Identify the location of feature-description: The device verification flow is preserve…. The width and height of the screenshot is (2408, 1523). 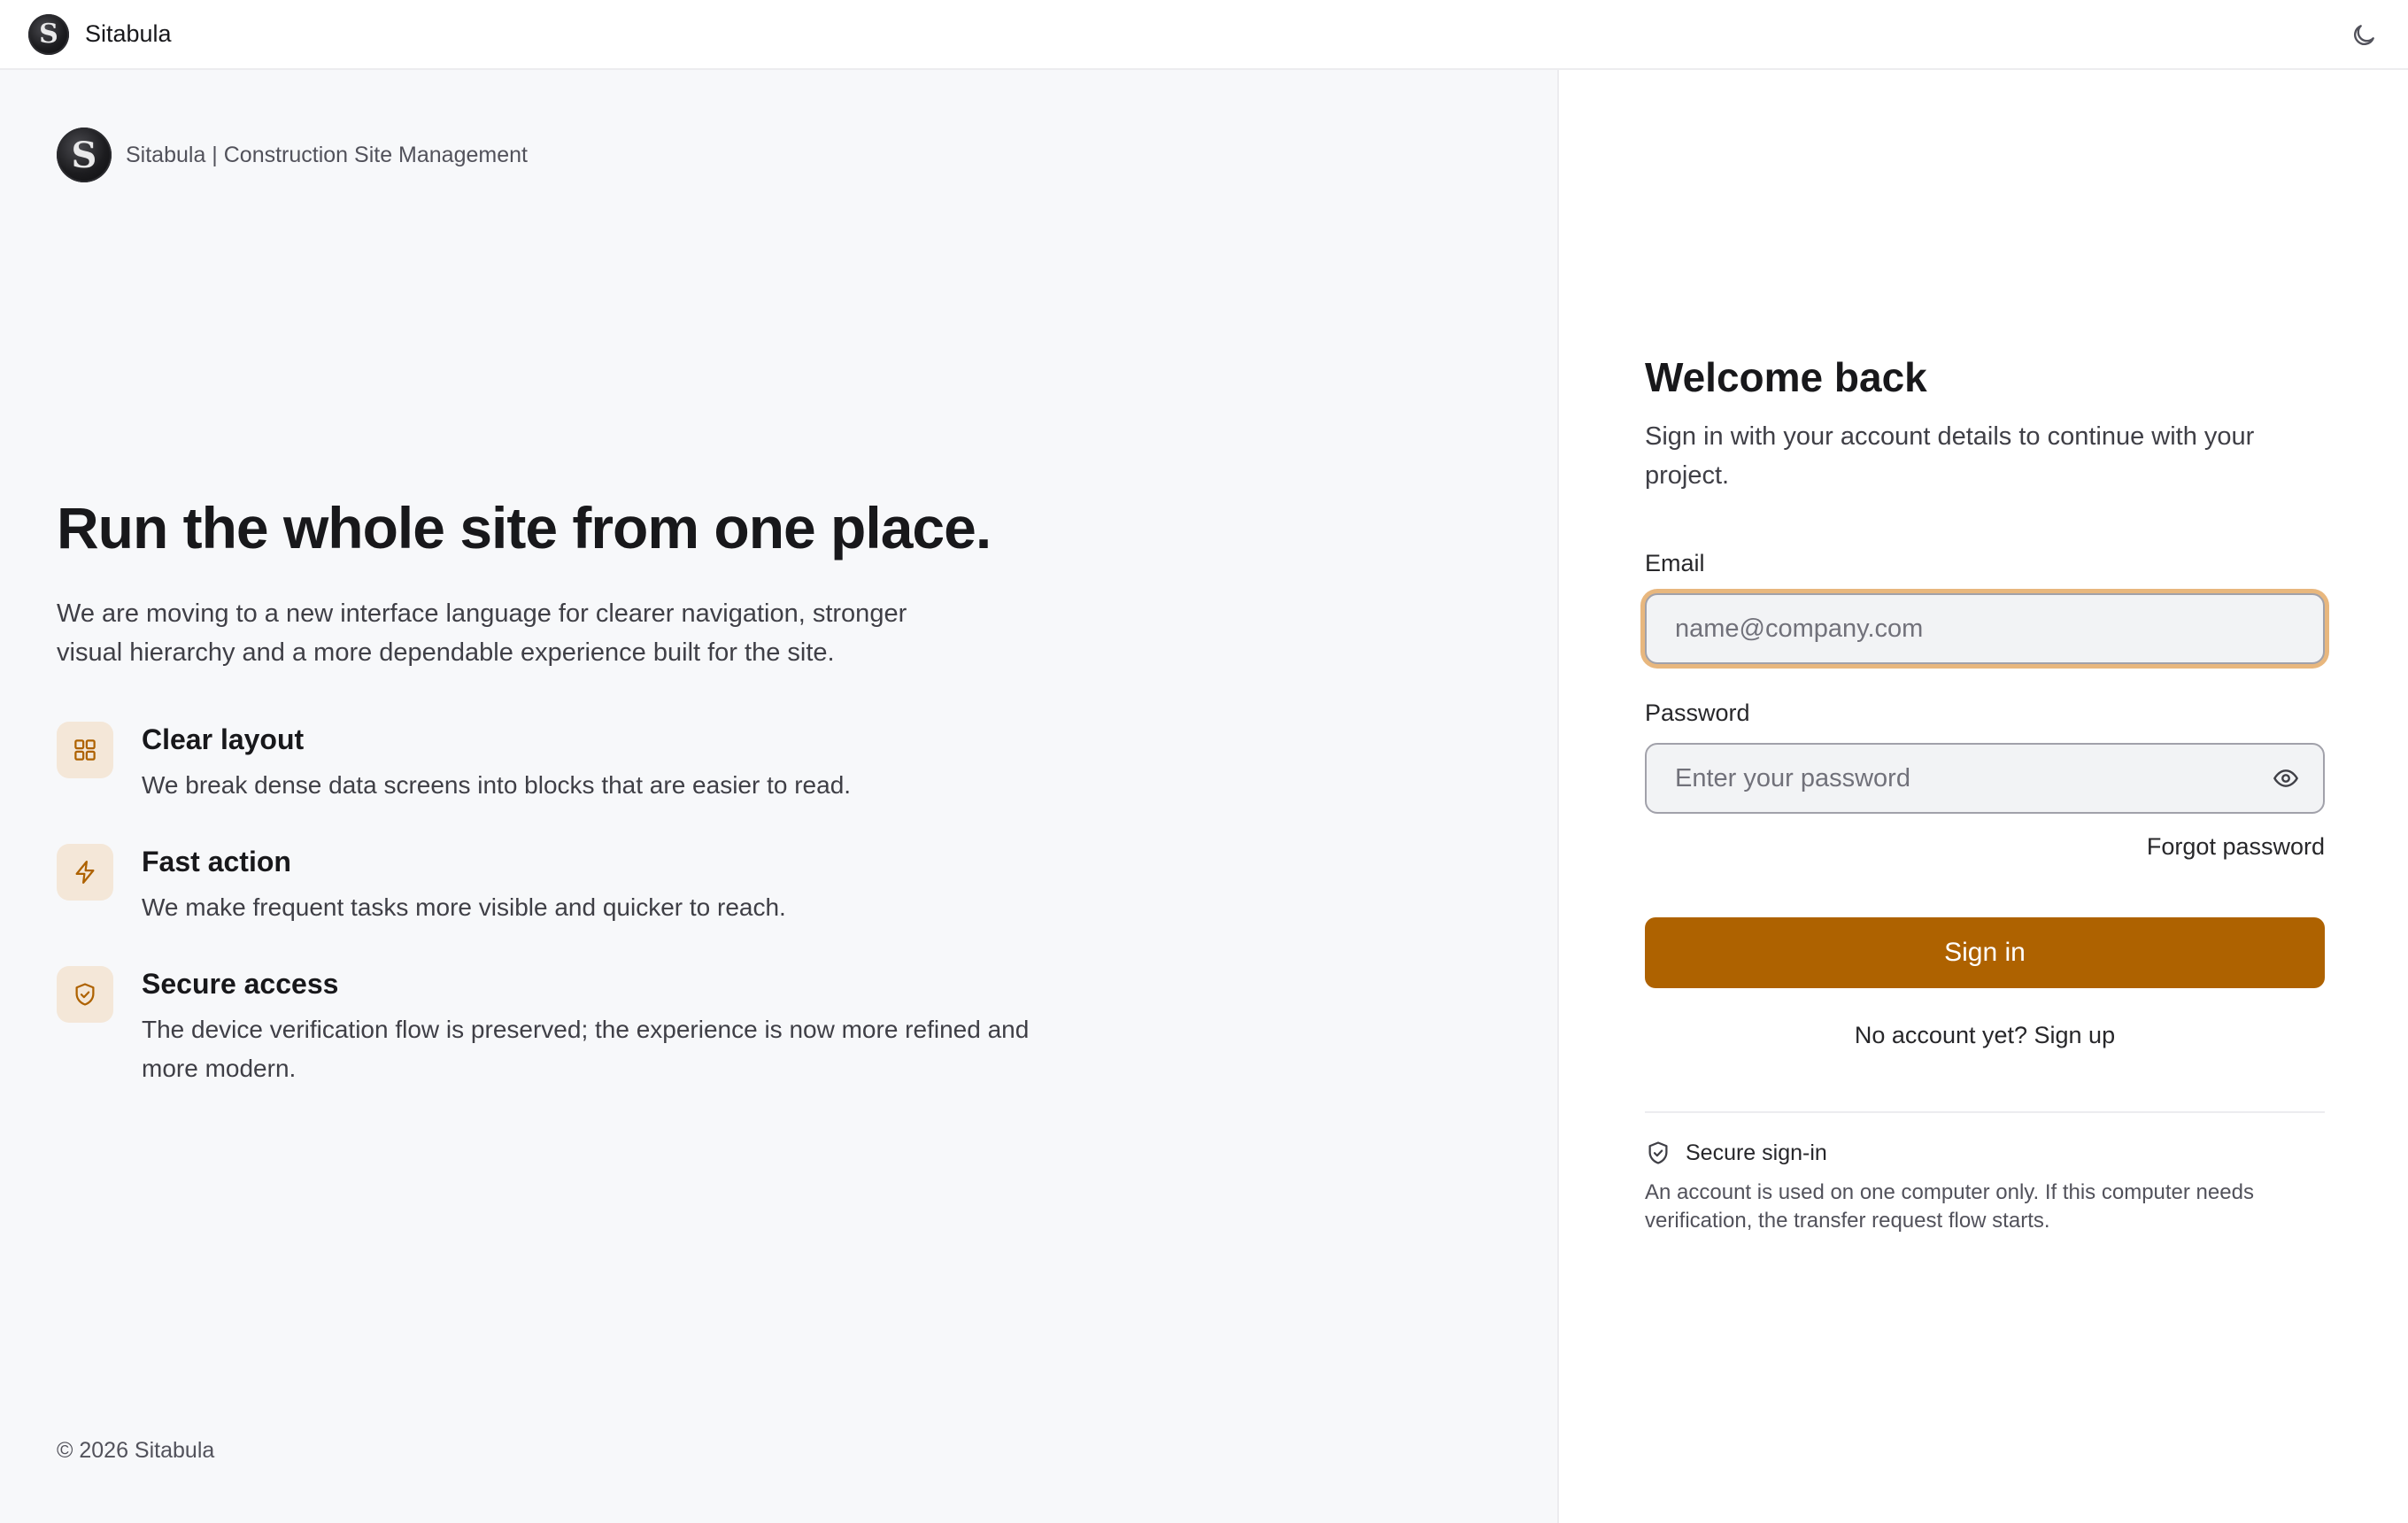
(586, 1048).